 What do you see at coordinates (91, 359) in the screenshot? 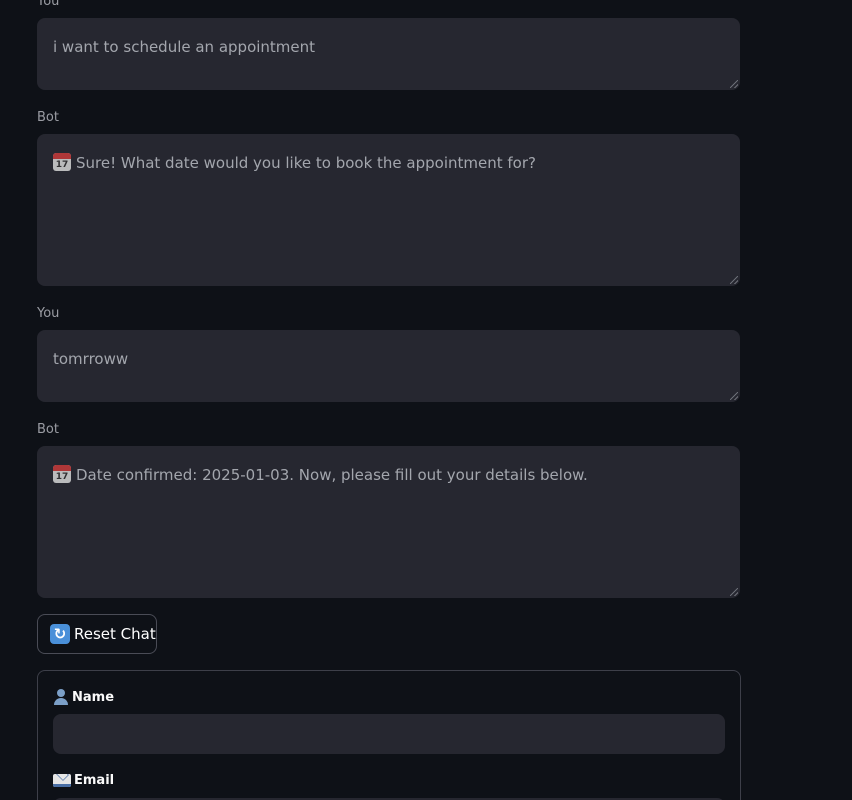
I see `message-text: tomrroww` at bounding box center [91, 359].